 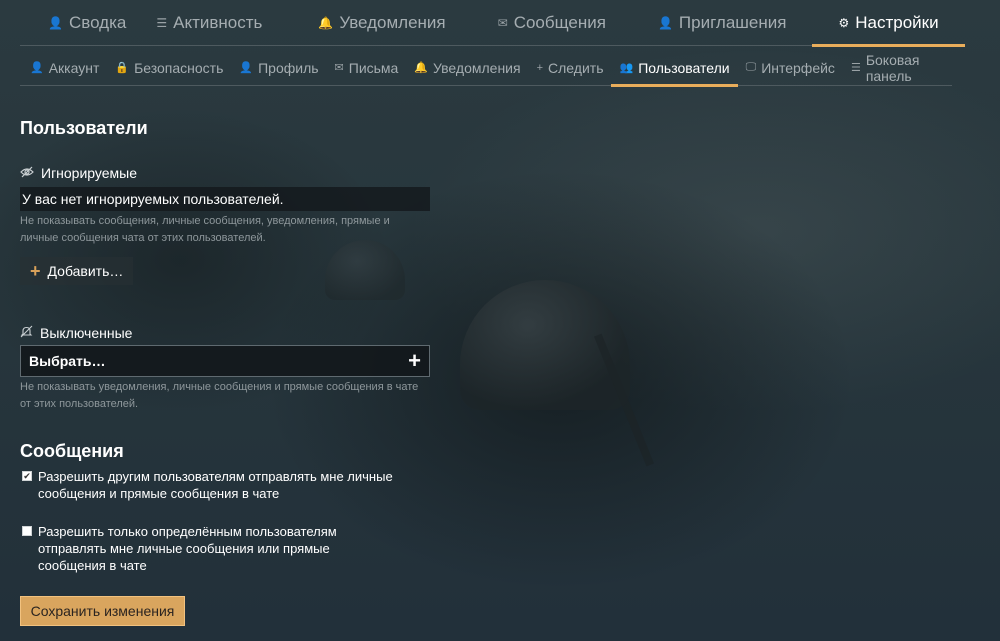 What do you see at coordinates (626, 68) in the screenshot?
I see `users-icon: 👥` at bounding box center [626, 68].